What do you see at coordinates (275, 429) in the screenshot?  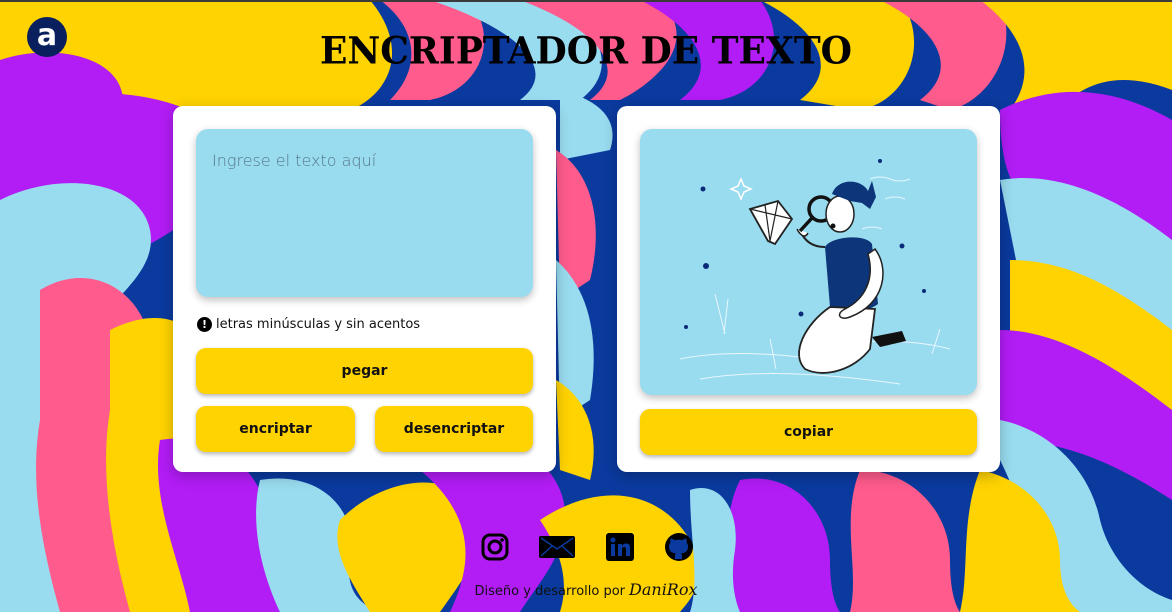 I see `encrypt-button: encriptar` at bounding box center [275, 429].